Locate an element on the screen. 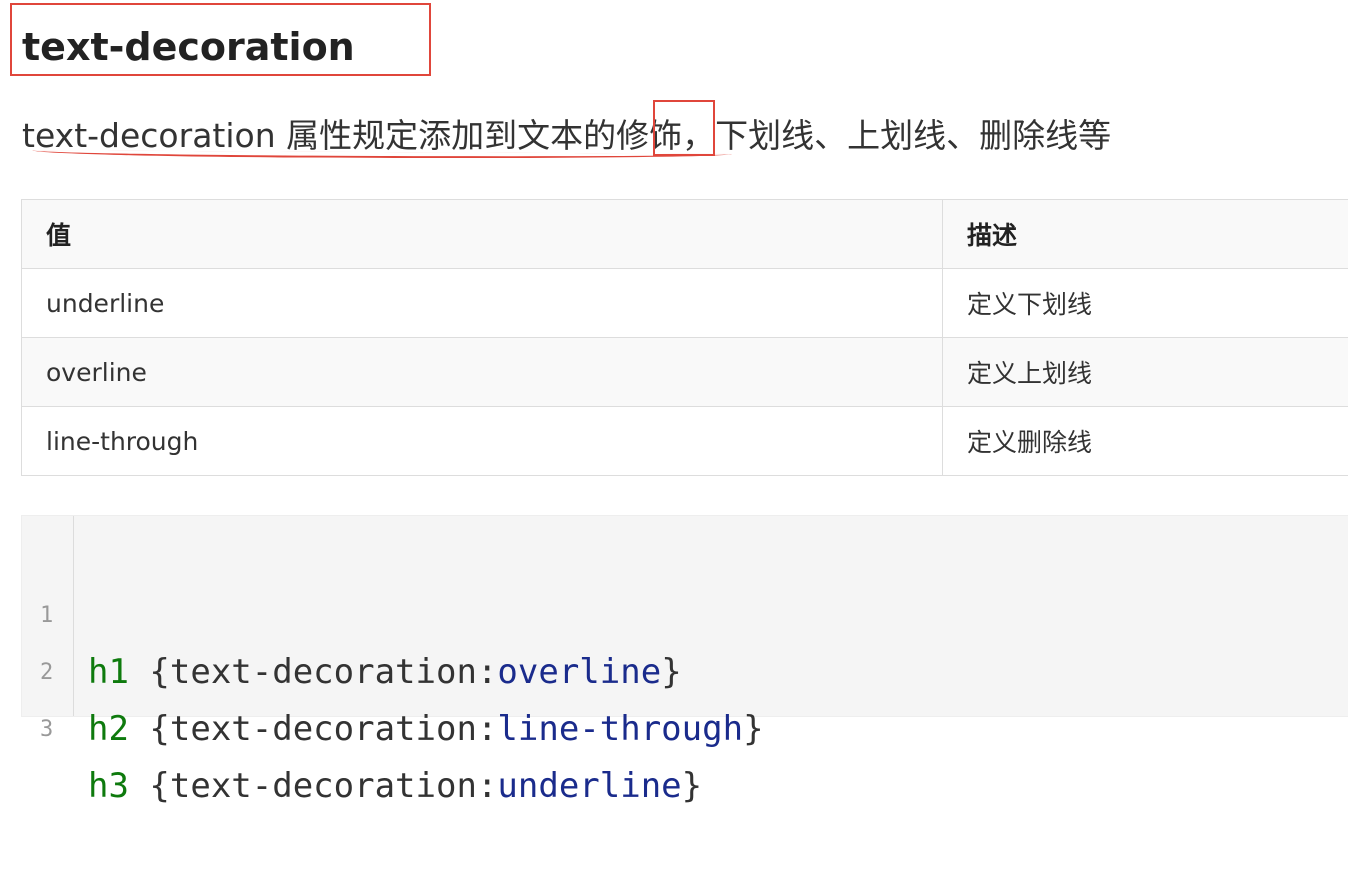  table-cell-description: 定义下划线 is located at coordinates (1145, 303).